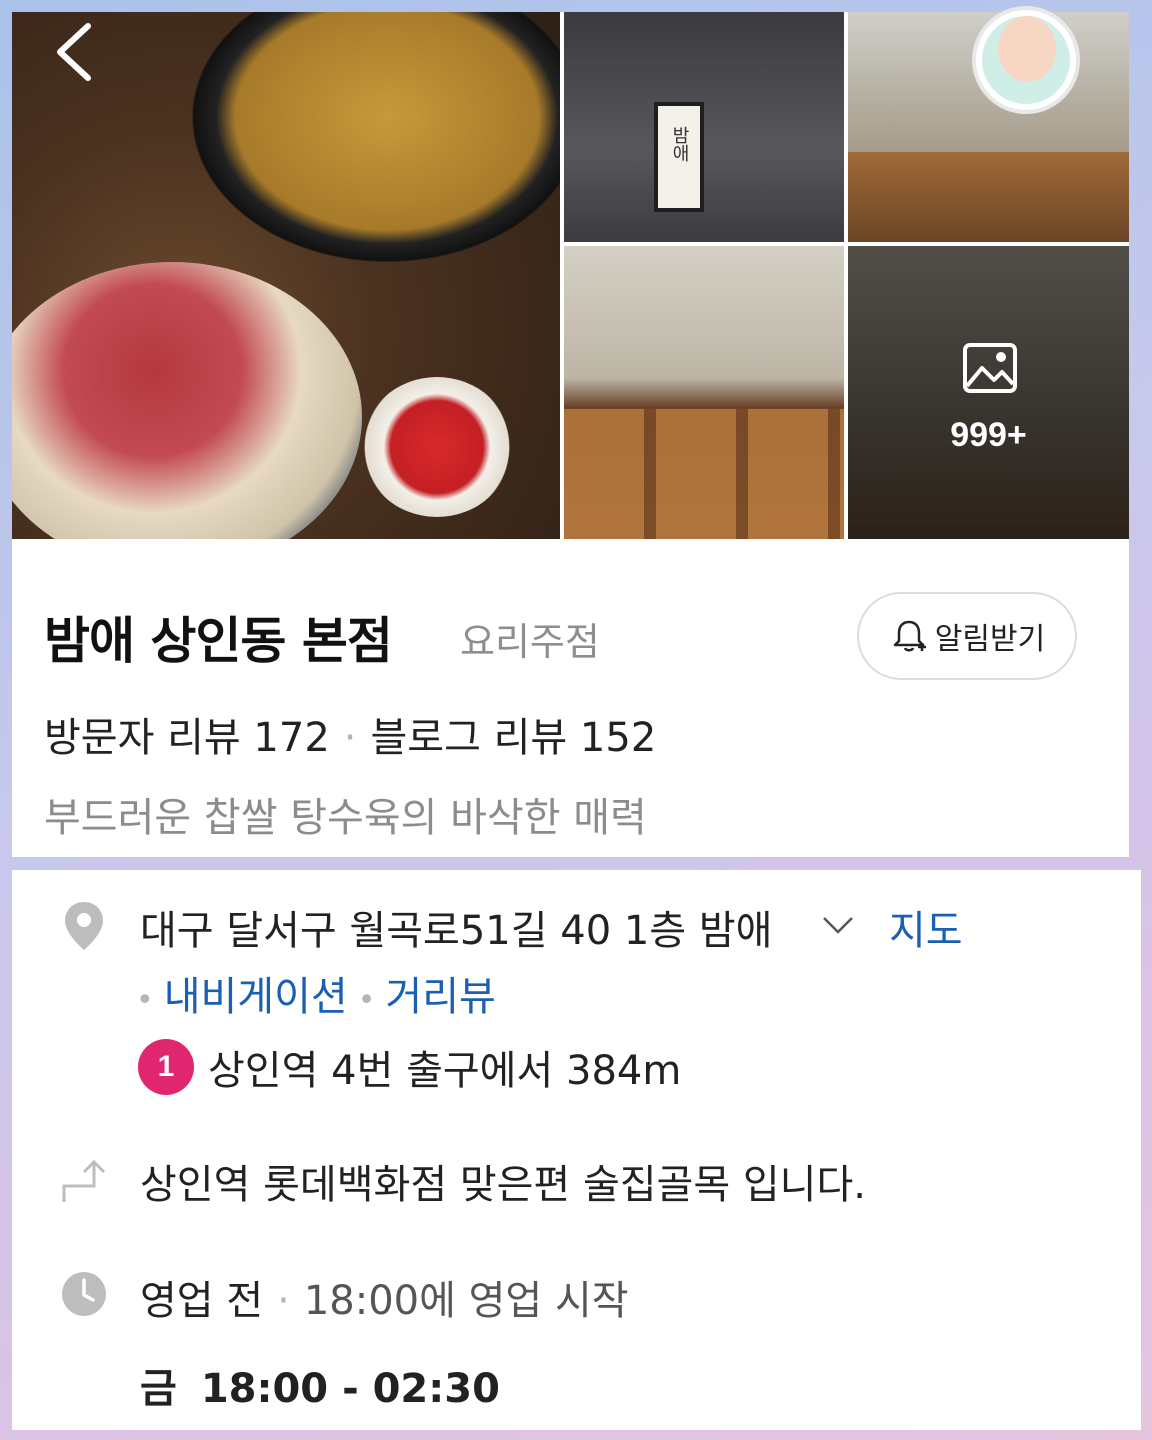 The width and height of the screenshot is (1152, 1440). I want to click on interior-photo-tables, so click(704, 392).